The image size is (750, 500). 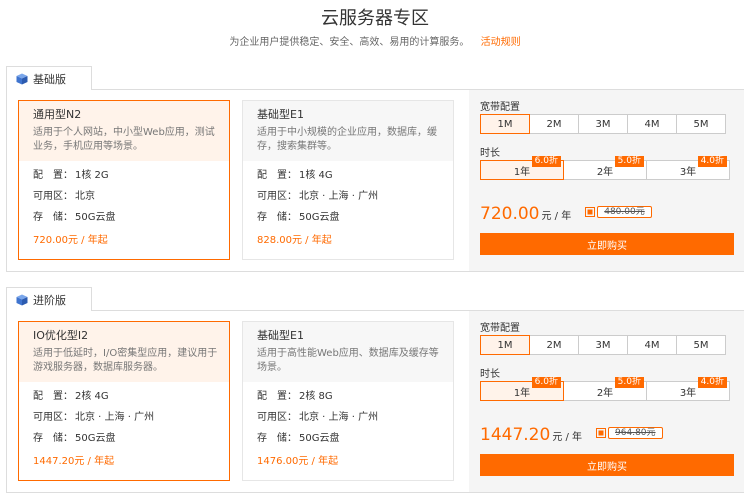 I want to click on card-header: 基础型E1 适用于中小规模的企业应用，数据库，缓存，搜索集群等。, so click(x=348, y=131).